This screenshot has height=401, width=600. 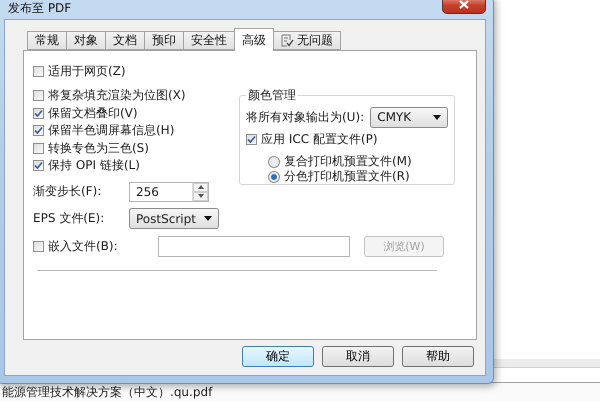 I want to click on spin-up-button, so click(x=200, y=187).